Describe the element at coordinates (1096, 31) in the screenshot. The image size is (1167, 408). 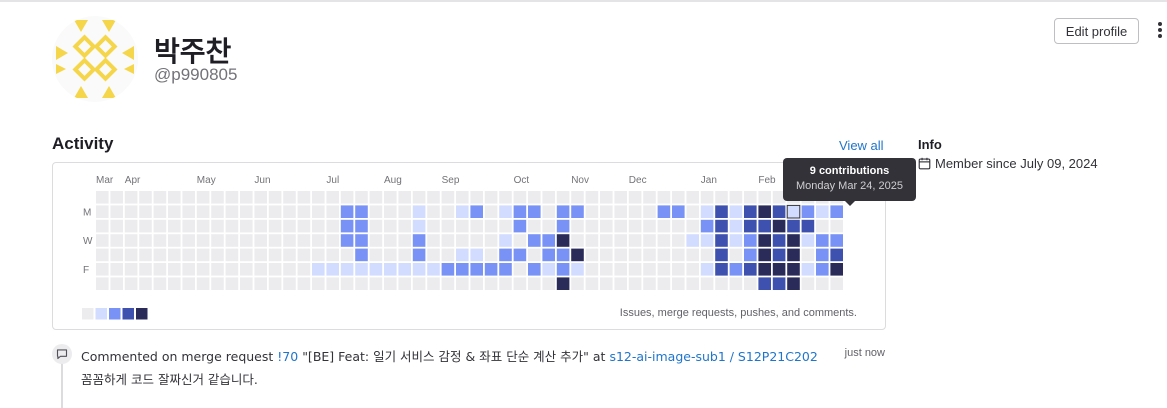
I see `edit-profile-button: Edit profile` at that location.